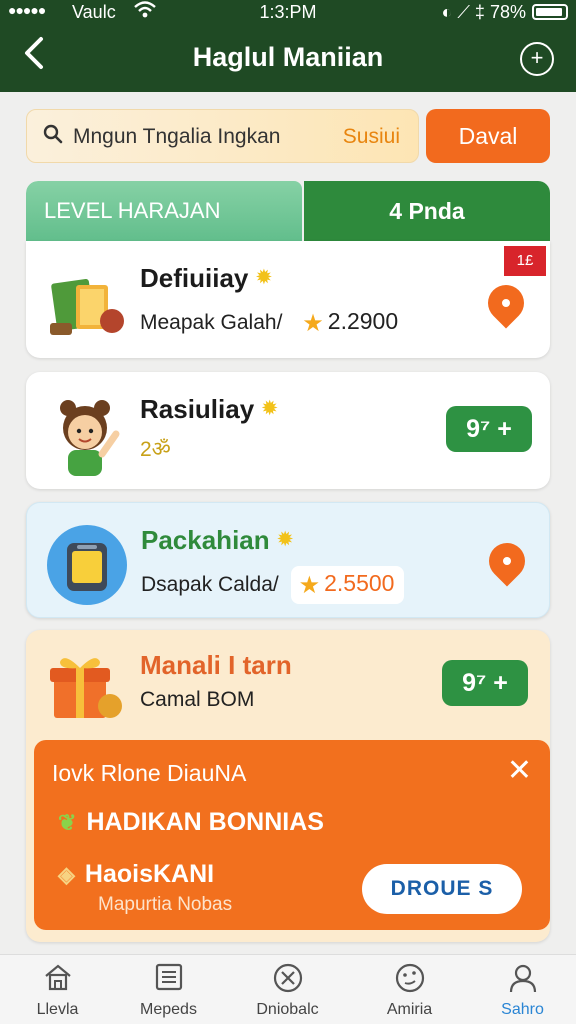 This screenshot has width=576, height=1024. What do you see at coordinates (194, 278) in the screenshot?
I see `item-name: Defiuiiay` at bounding box center [194, 278].